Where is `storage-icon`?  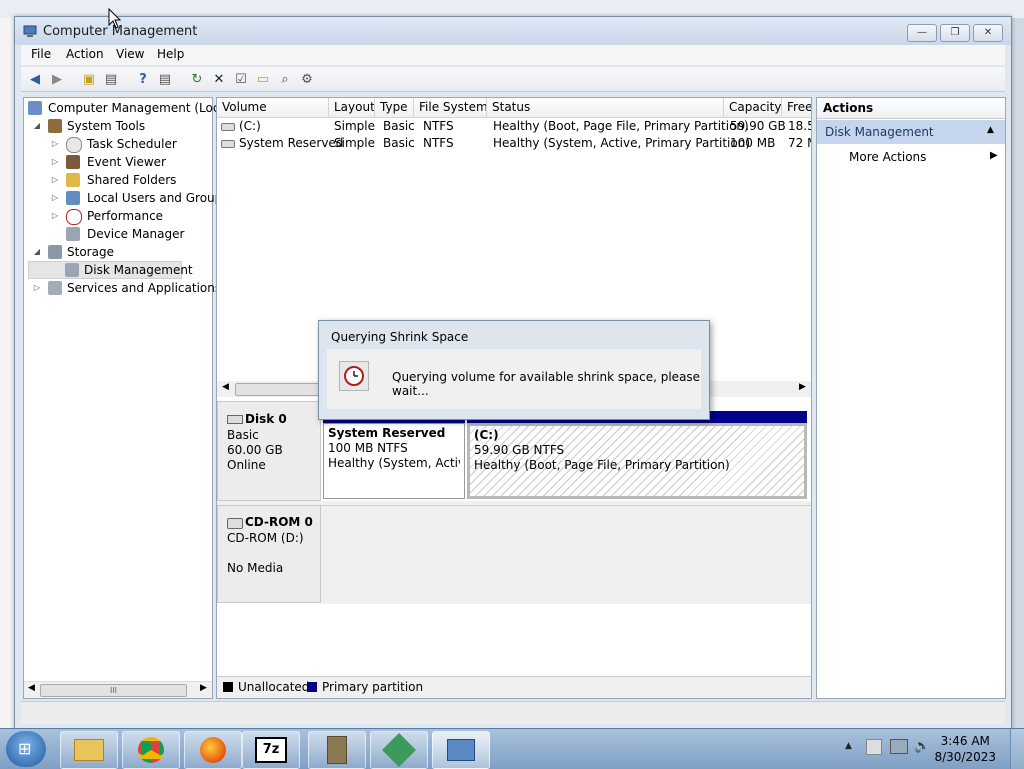
storage-icon is located at coordinates (55, 252).